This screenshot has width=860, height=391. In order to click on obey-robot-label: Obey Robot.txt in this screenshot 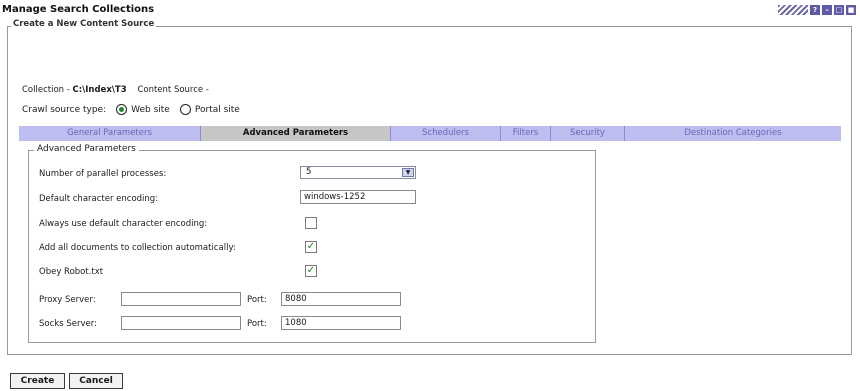, I will do `click(71, 272)`.